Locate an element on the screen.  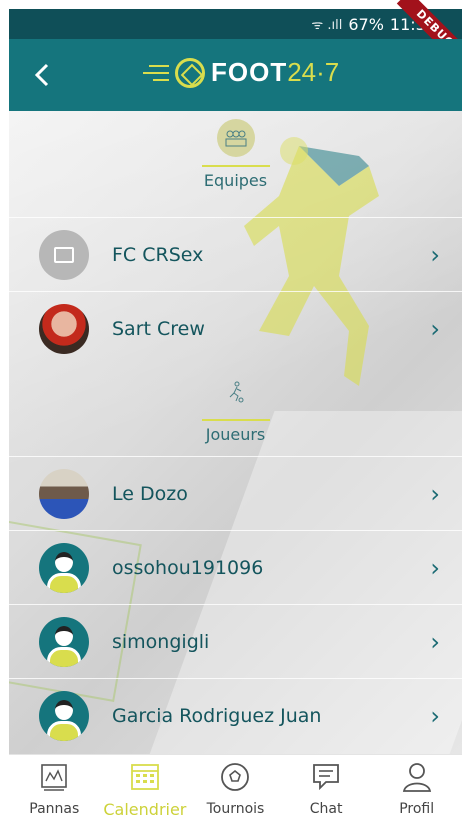
clock: 11:35 is located at coordinates (412, 24).